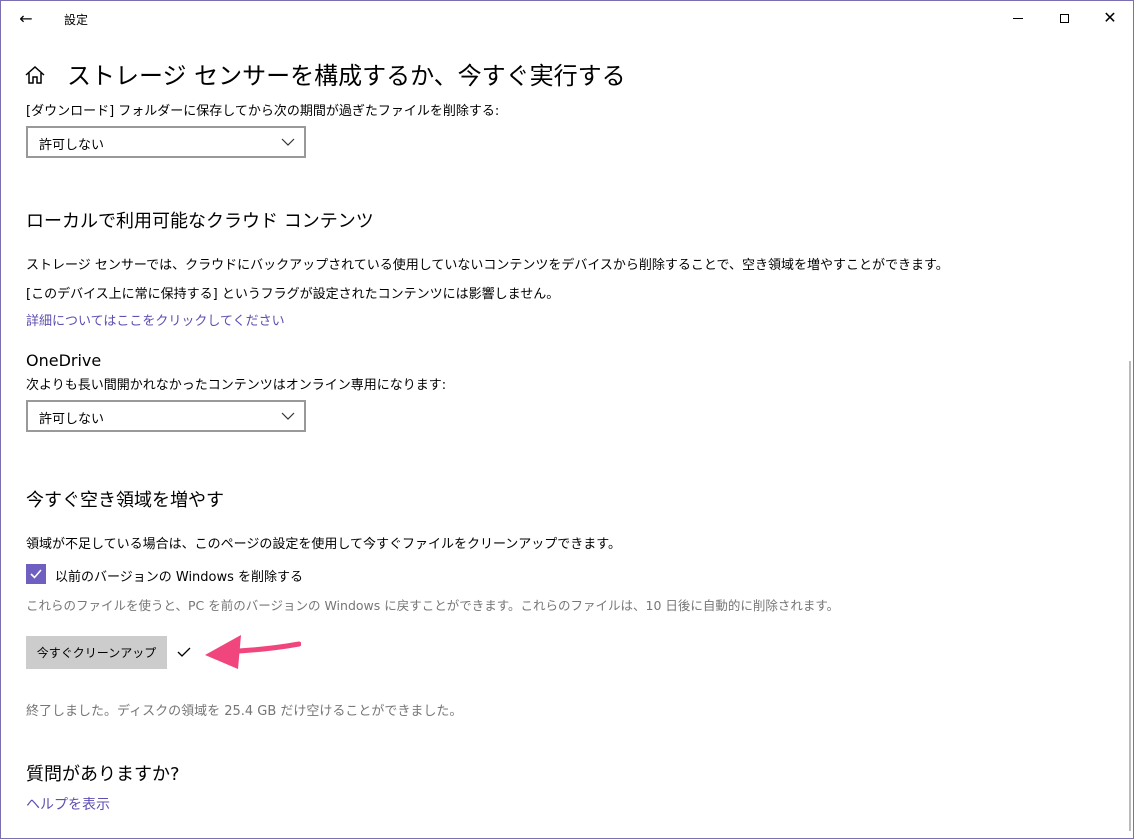  What do you see at coordinates (179, 577) in the screenshot?
I see `checkbox-label: 以前のバージョンの Windows を削除する` at bounding box center [179, 577].